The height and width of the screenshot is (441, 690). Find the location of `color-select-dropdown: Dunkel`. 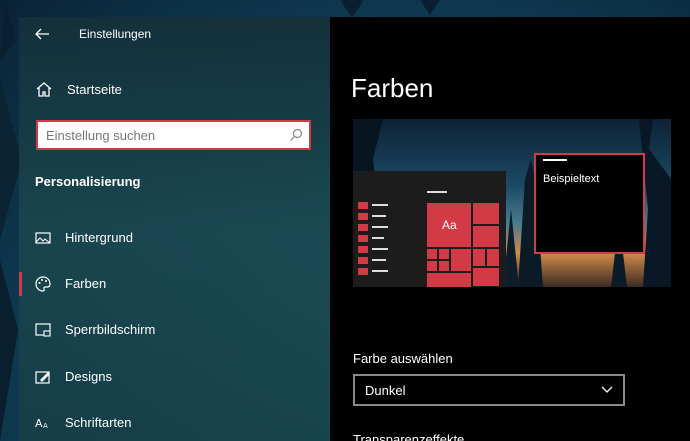

color-select-dropdown: Dunkel is located at coordinates (489, 390).